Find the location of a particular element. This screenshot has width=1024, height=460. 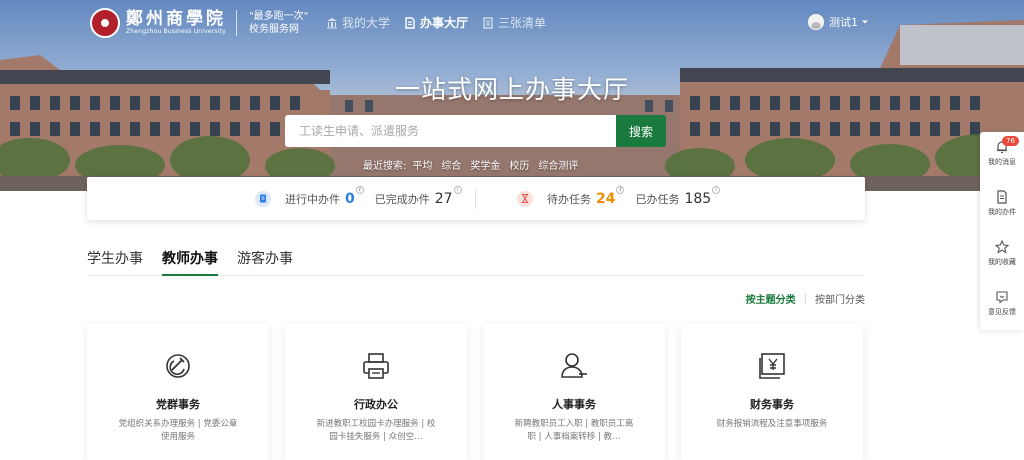

tab-teacher: 教师办事 is located at coordinates (190, 262).